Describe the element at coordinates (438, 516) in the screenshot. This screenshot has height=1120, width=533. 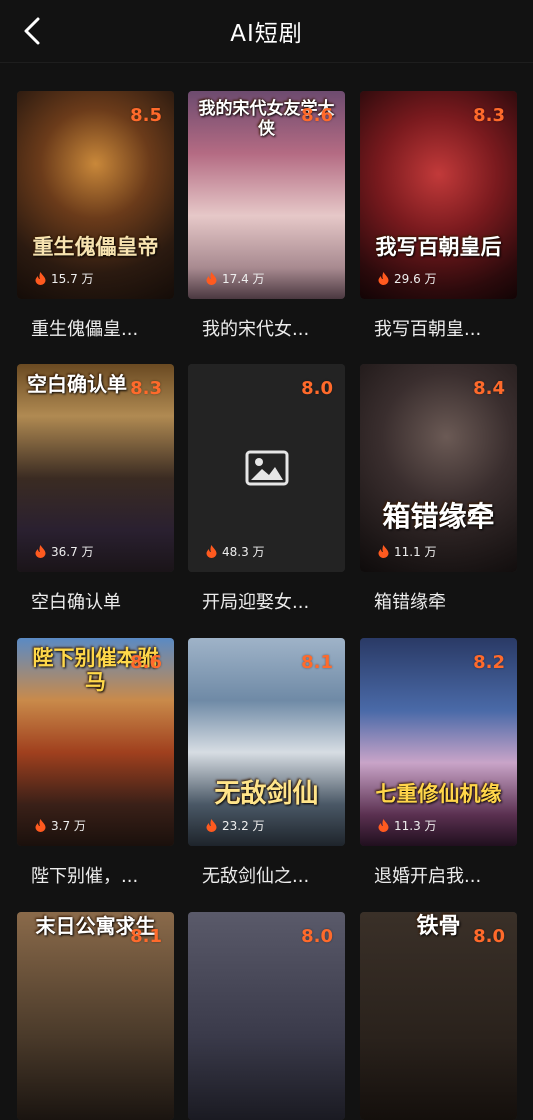
I see `poster-title-text: 箱错缘牵` at that location.